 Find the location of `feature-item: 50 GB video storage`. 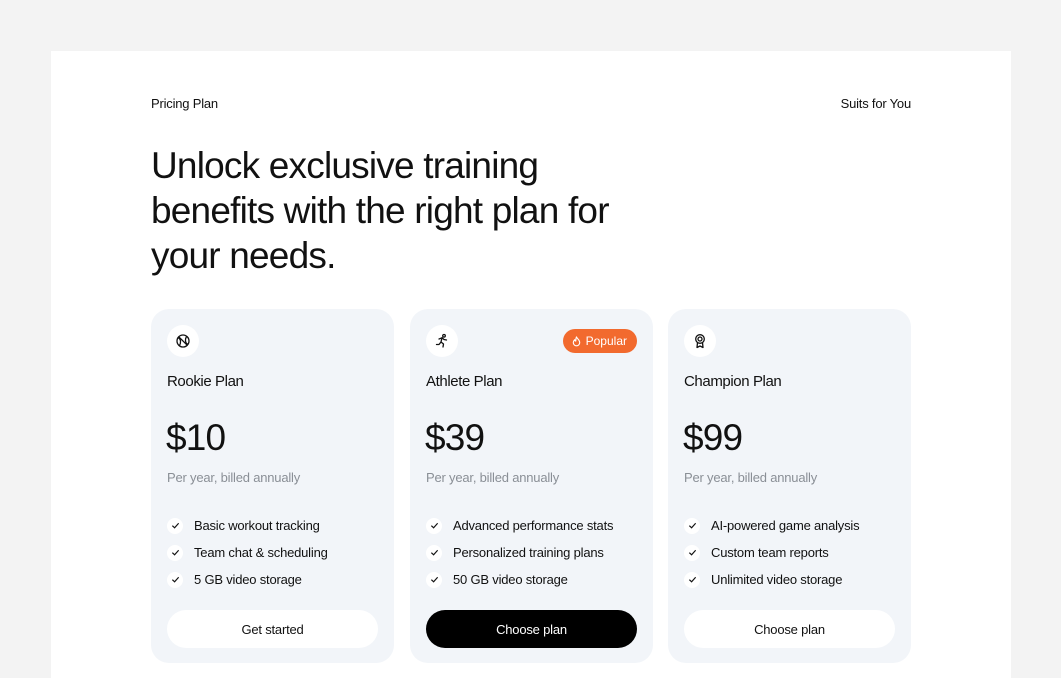

feature-item: 50 GB video storage is located at coordinates (519, 579).